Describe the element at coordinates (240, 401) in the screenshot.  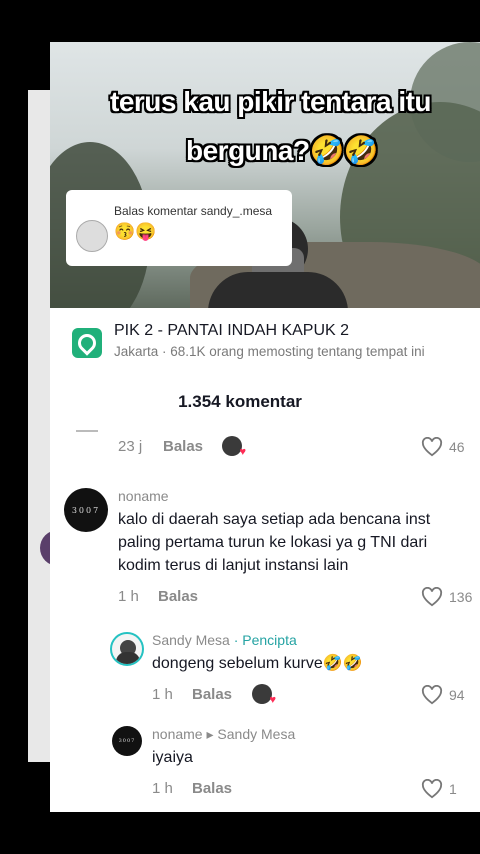
I see `comment-count: 1.354 komentar` at that location.